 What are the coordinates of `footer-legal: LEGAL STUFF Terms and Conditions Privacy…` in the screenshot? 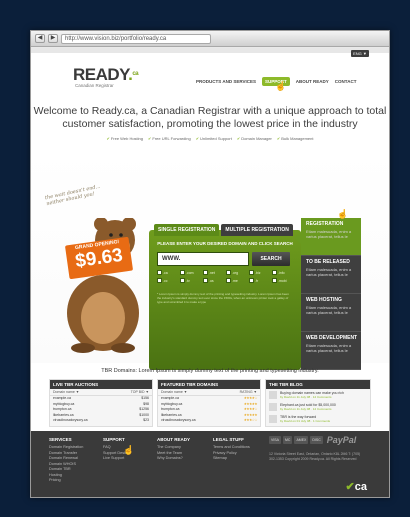 It's located at (231, 449).